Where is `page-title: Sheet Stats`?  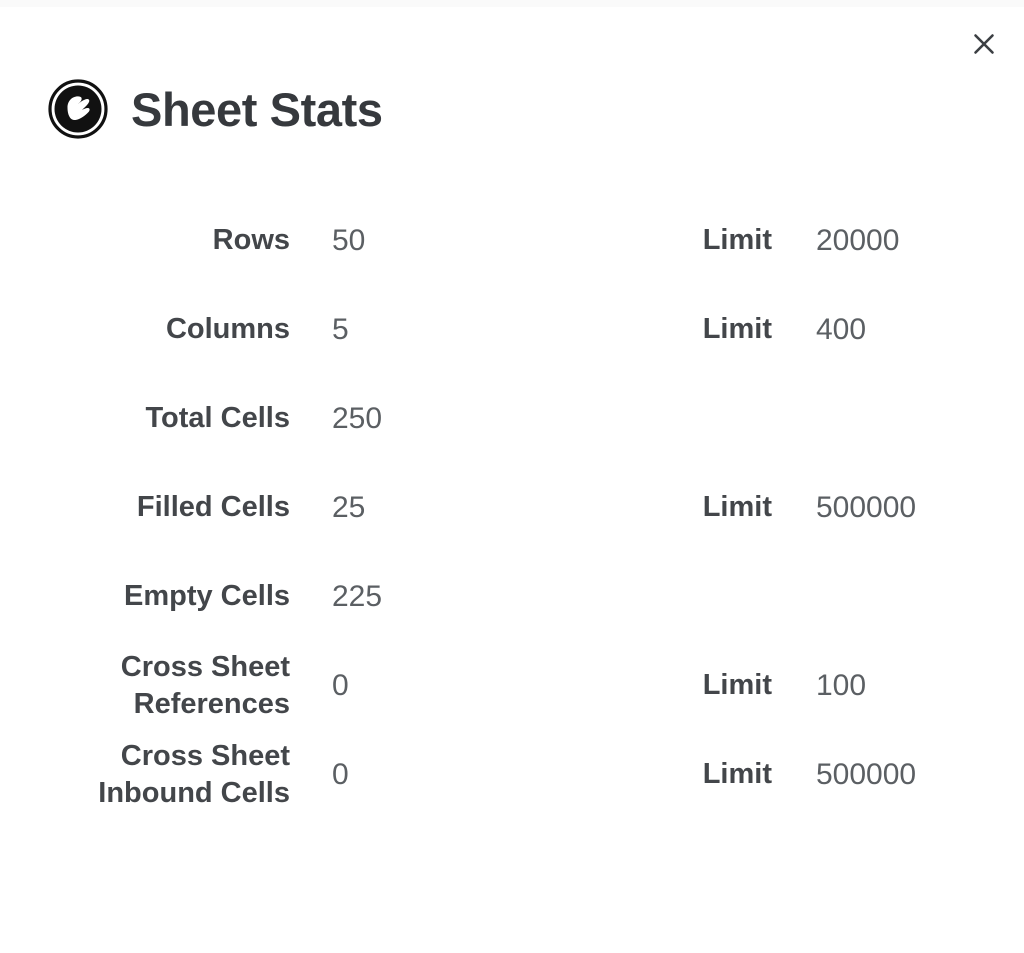
page-title: Sheet Stats is located at coordinates (257, 109).